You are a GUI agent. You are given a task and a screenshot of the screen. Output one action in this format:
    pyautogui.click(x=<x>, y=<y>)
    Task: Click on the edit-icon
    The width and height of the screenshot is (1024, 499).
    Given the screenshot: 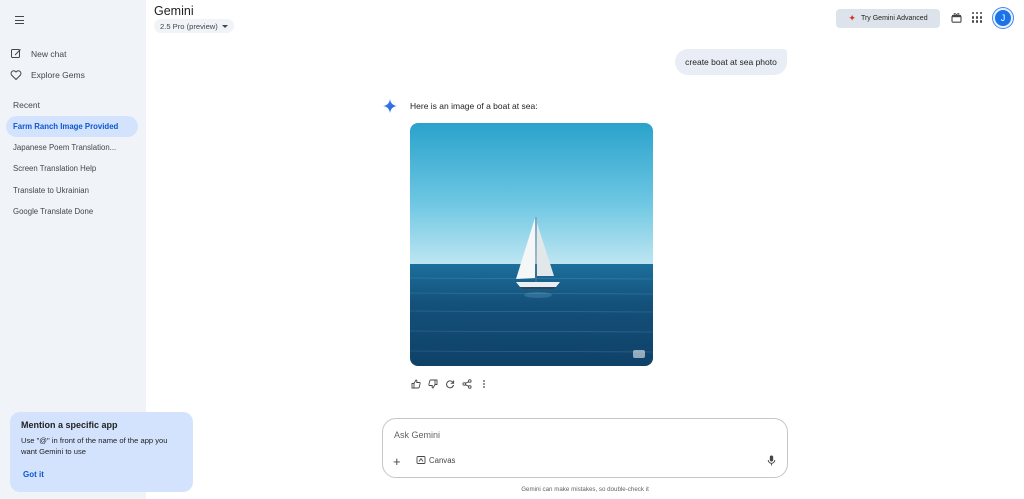 What is the action you would take?
    pyautogui.click(x=16, y=53)
    